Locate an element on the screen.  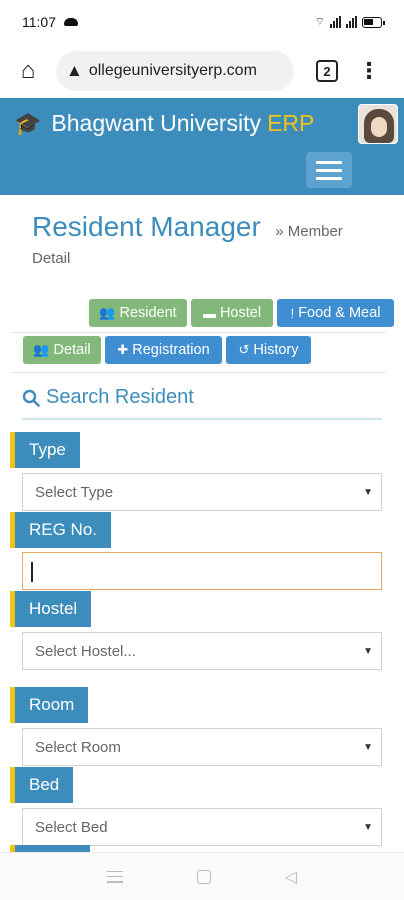
address-bar: ▲ ollegeuniversityerp.com is located at coordinates (175, 71).